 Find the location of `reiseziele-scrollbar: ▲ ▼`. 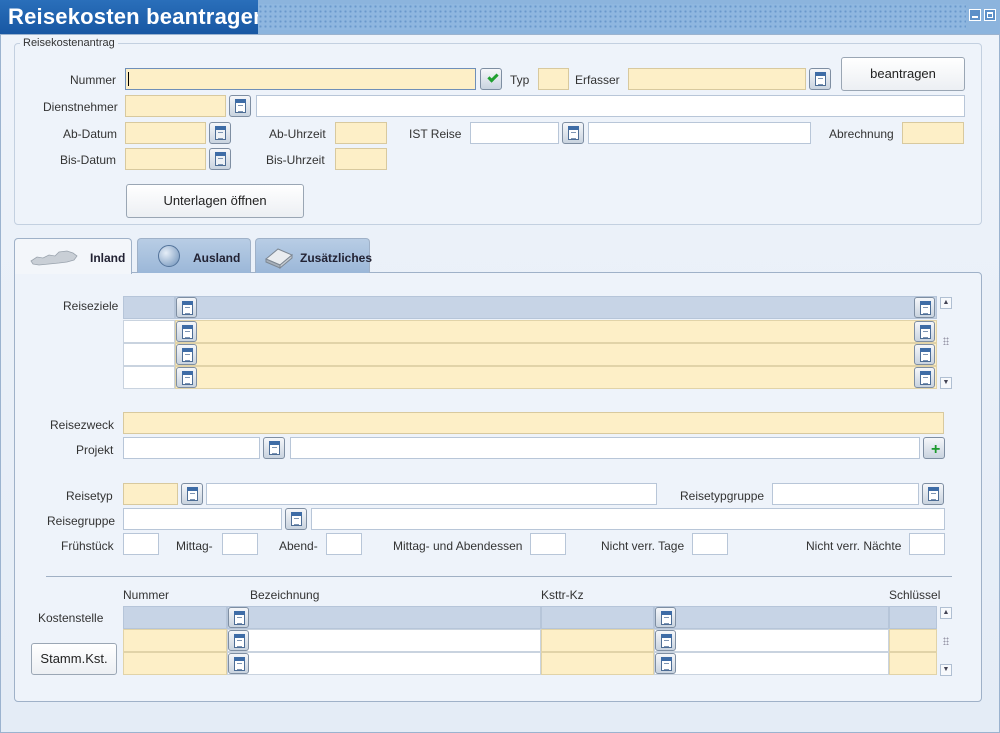

reiseziele-scrollbar: ▲ ▼ is located at coordinates (946, 343).